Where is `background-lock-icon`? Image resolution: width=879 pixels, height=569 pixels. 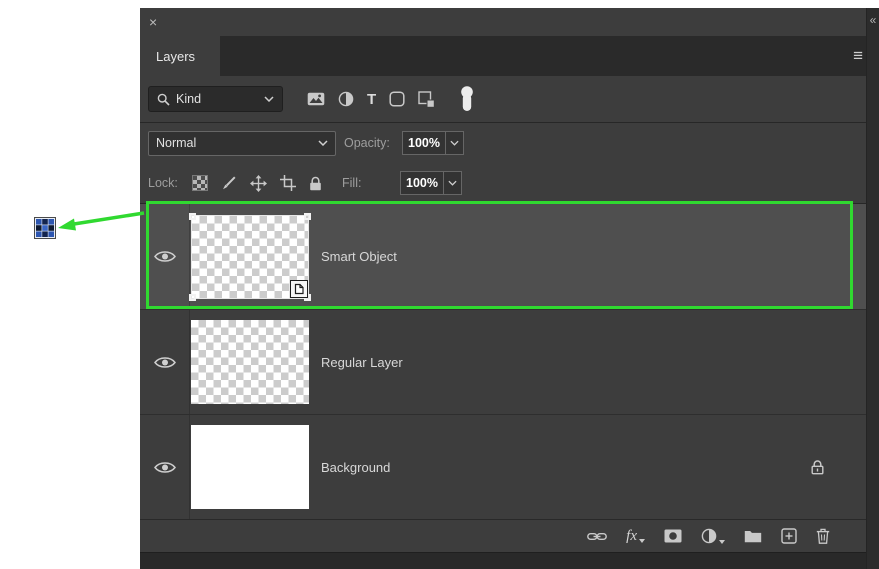
background-lock-icon is located at coordinates (817, 467).